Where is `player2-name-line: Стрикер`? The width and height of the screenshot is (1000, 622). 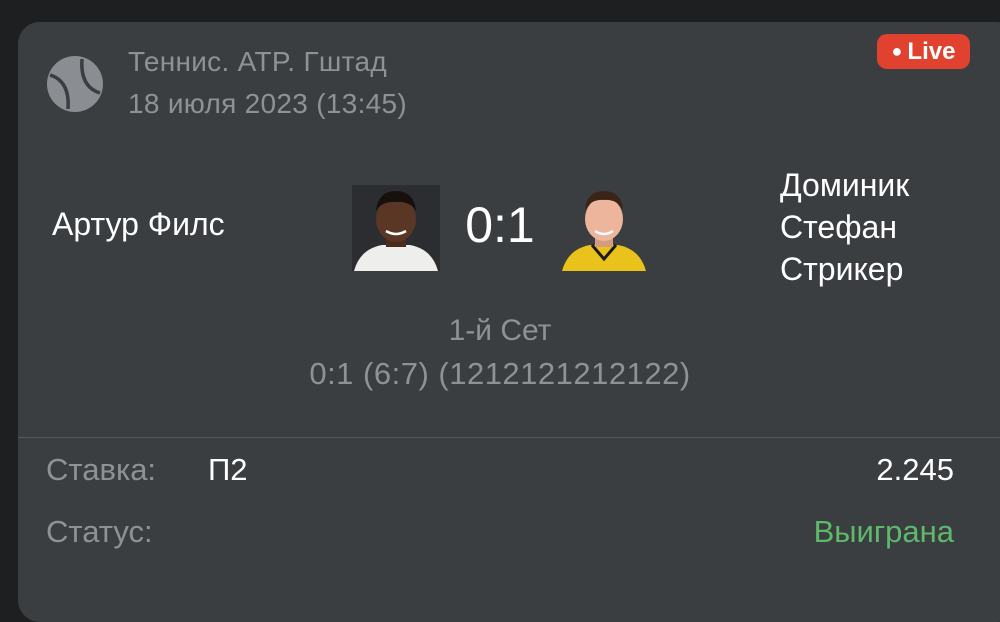 player2-name-line: Стрикер is located at coordinates (842, 269).